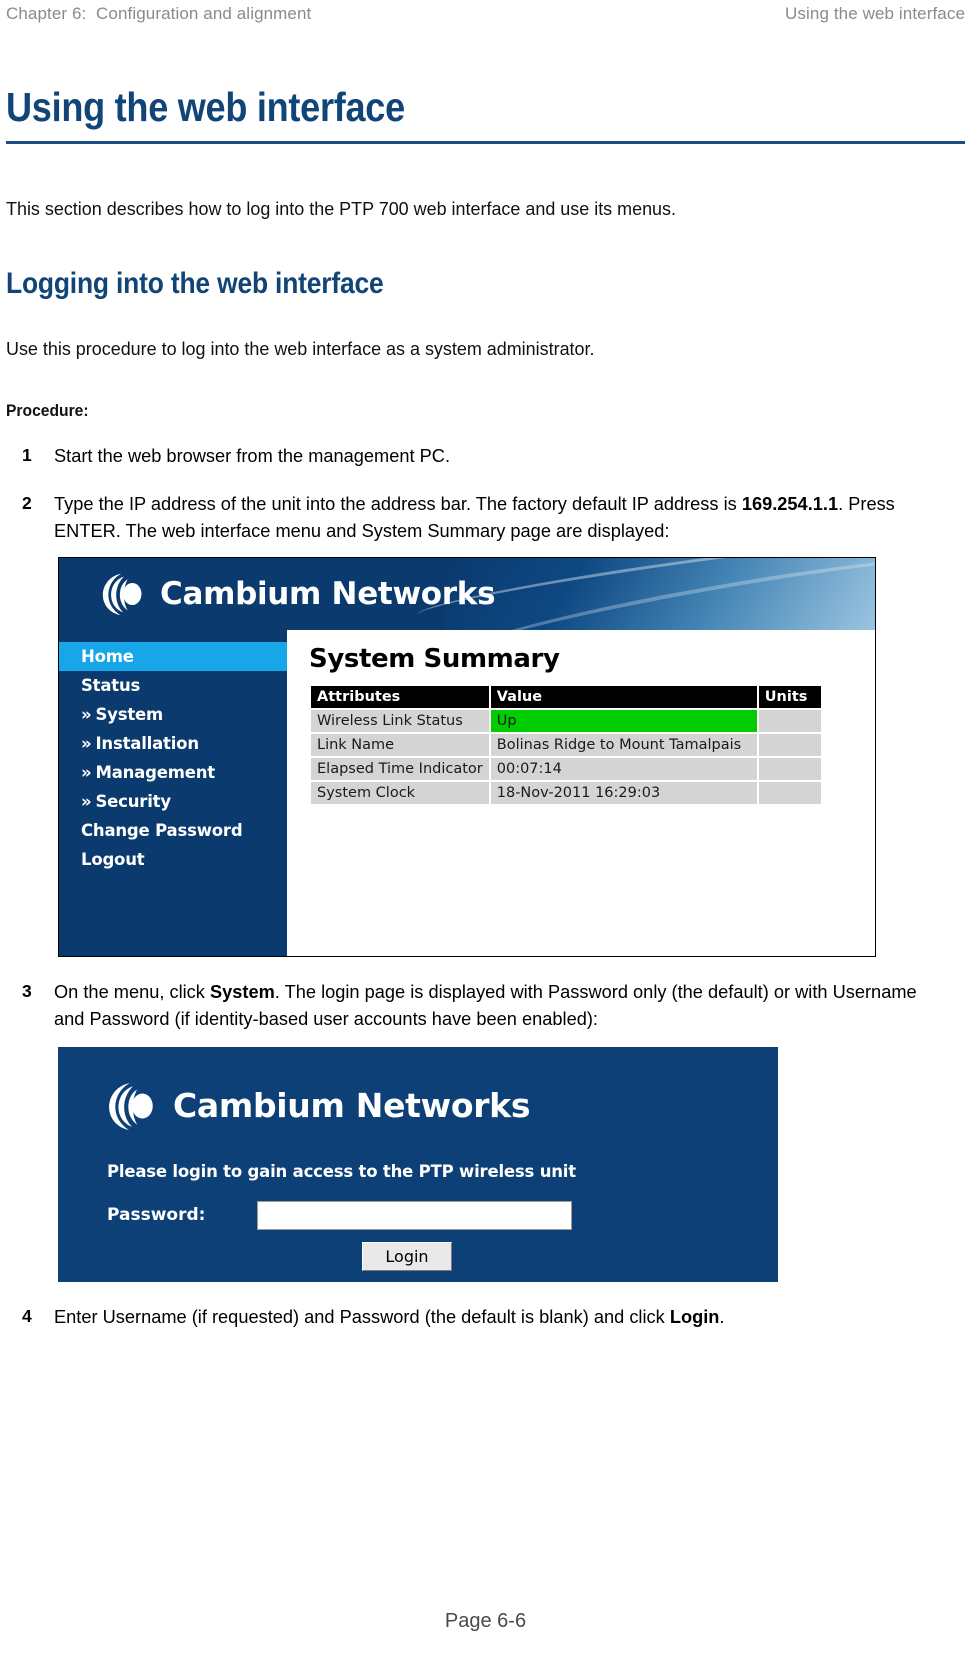 Image resolution: width=971 pixels, height=1659 pixels. Describe the element at coordinates (694, 1316) in the screenshot. I see `step-4-button-name: Login` at that location.